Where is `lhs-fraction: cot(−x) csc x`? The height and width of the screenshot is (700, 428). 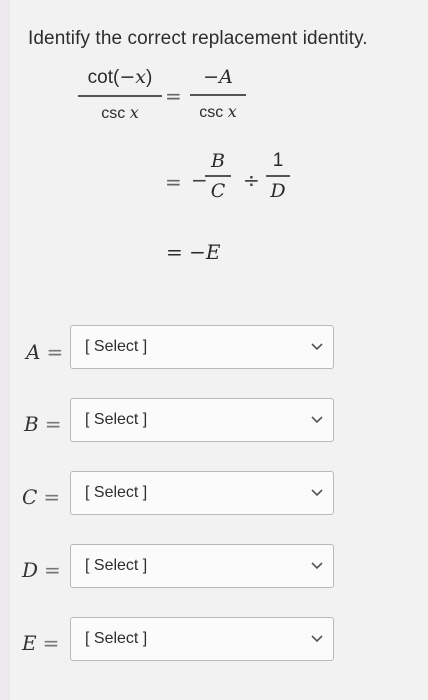 lhs-fraction: cot(−x) csc x is located at coordinates (120, 94).